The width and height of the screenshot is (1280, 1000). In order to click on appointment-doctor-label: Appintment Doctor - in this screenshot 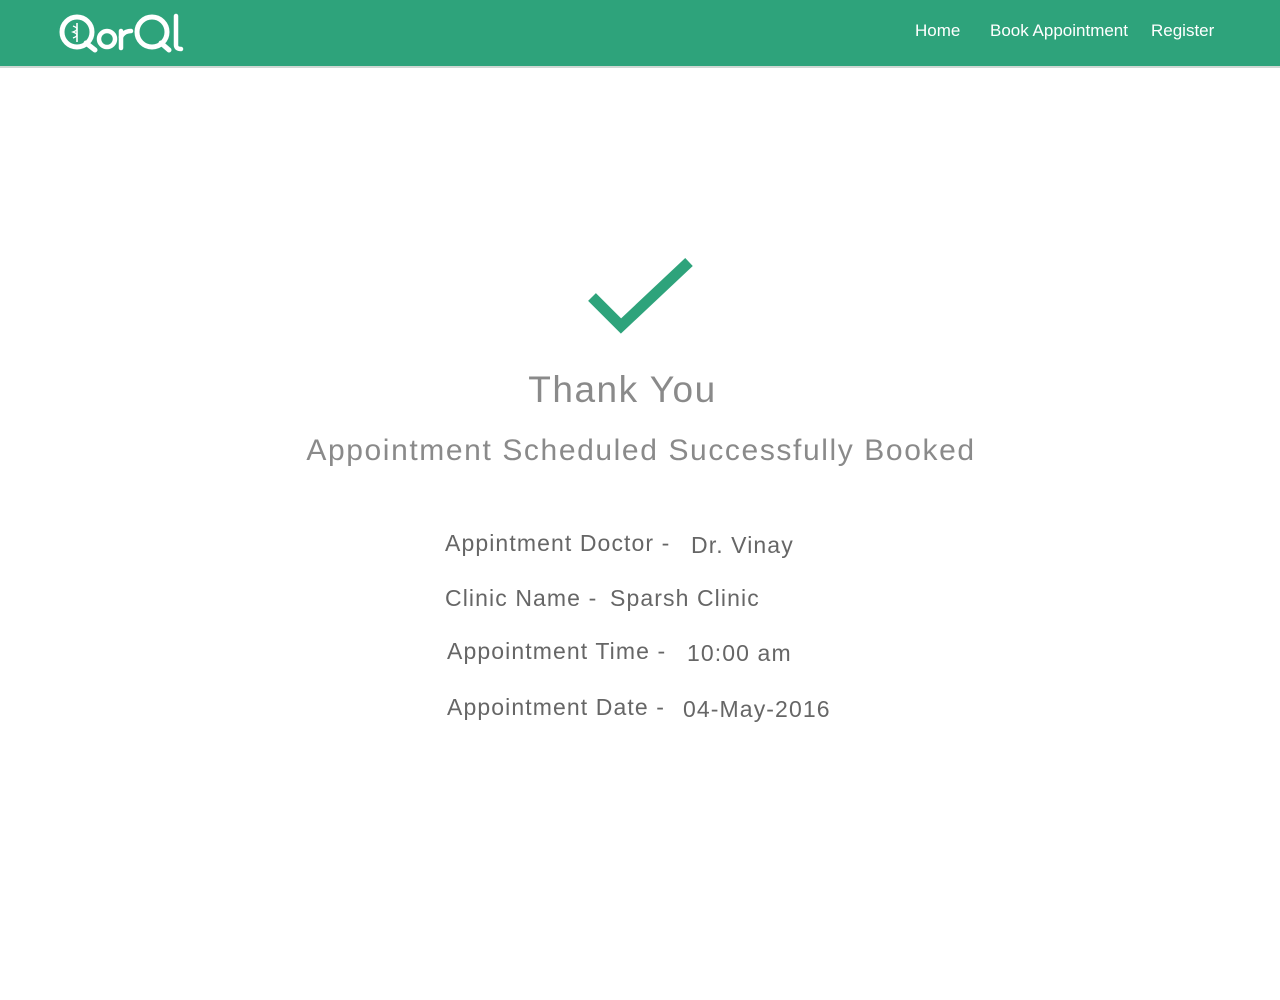, I will do `click(558, 543)`.